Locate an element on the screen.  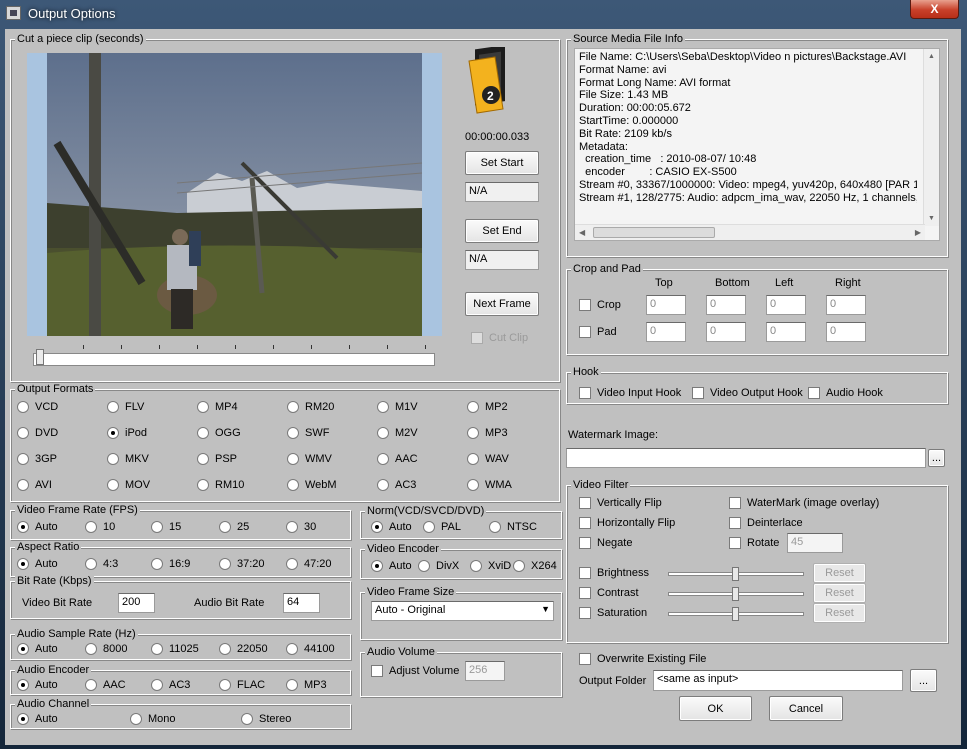
frame-rate-radio-15: 15 is located at coordinates (166, 527).